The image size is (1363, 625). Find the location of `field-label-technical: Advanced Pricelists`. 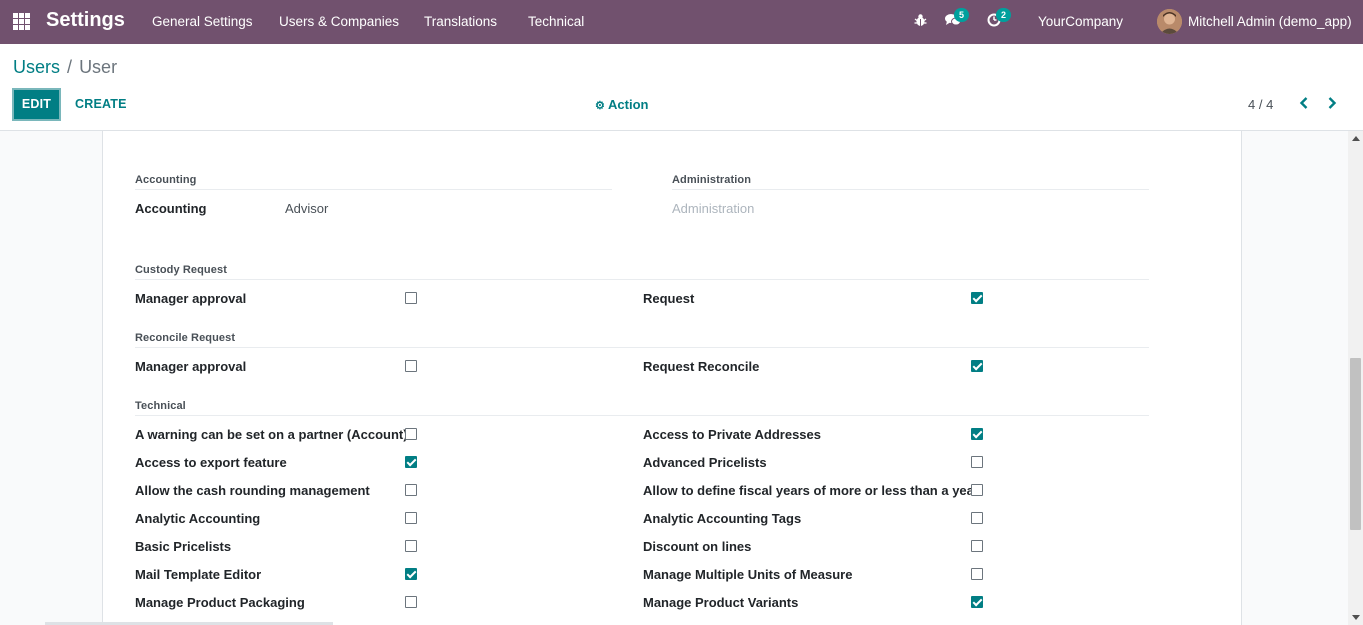

field-label-technical: Advanced Pricelists is located at coordinates (705, 462).